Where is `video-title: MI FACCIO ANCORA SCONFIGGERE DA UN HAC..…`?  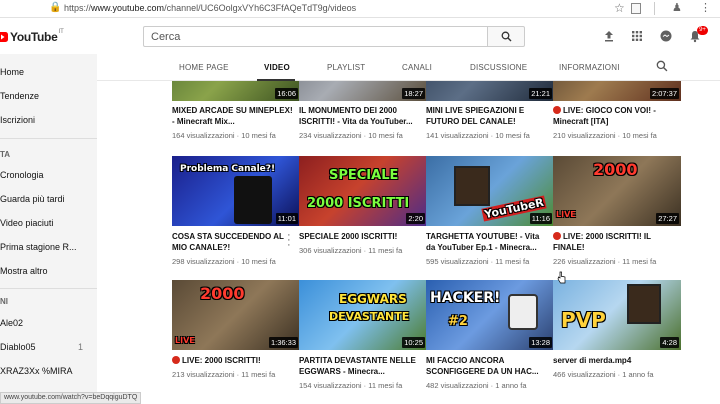
video-title: MI FACCIO ANCORA SCONFIGGERE DA UN HAC..… is located at coordinates (488, 366).